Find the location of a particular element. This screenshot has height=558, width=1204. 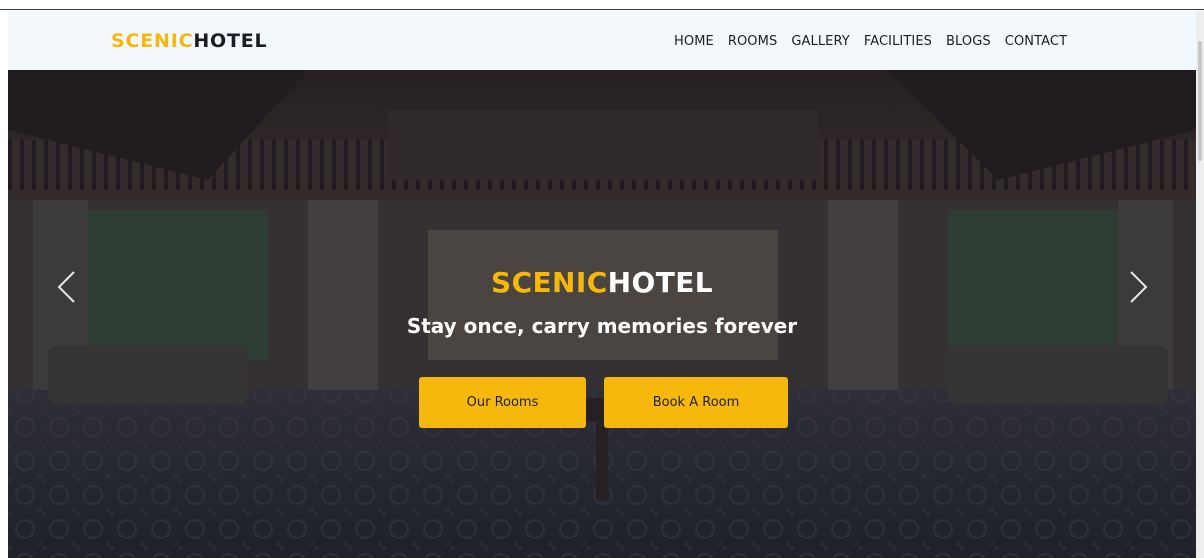

nav-rooms-link: ROOMS is located at coordinates (752, 41).